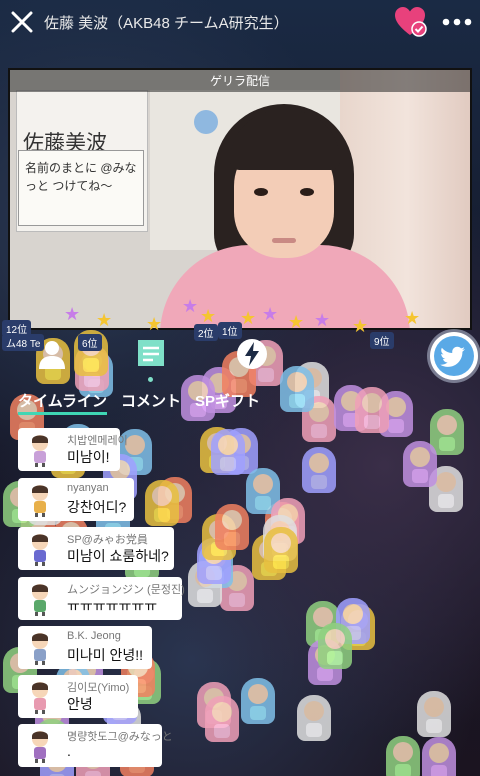 The image size is (480, 776). I want to click on stream-type-label: ゲリラ配信, so click(240, 81).